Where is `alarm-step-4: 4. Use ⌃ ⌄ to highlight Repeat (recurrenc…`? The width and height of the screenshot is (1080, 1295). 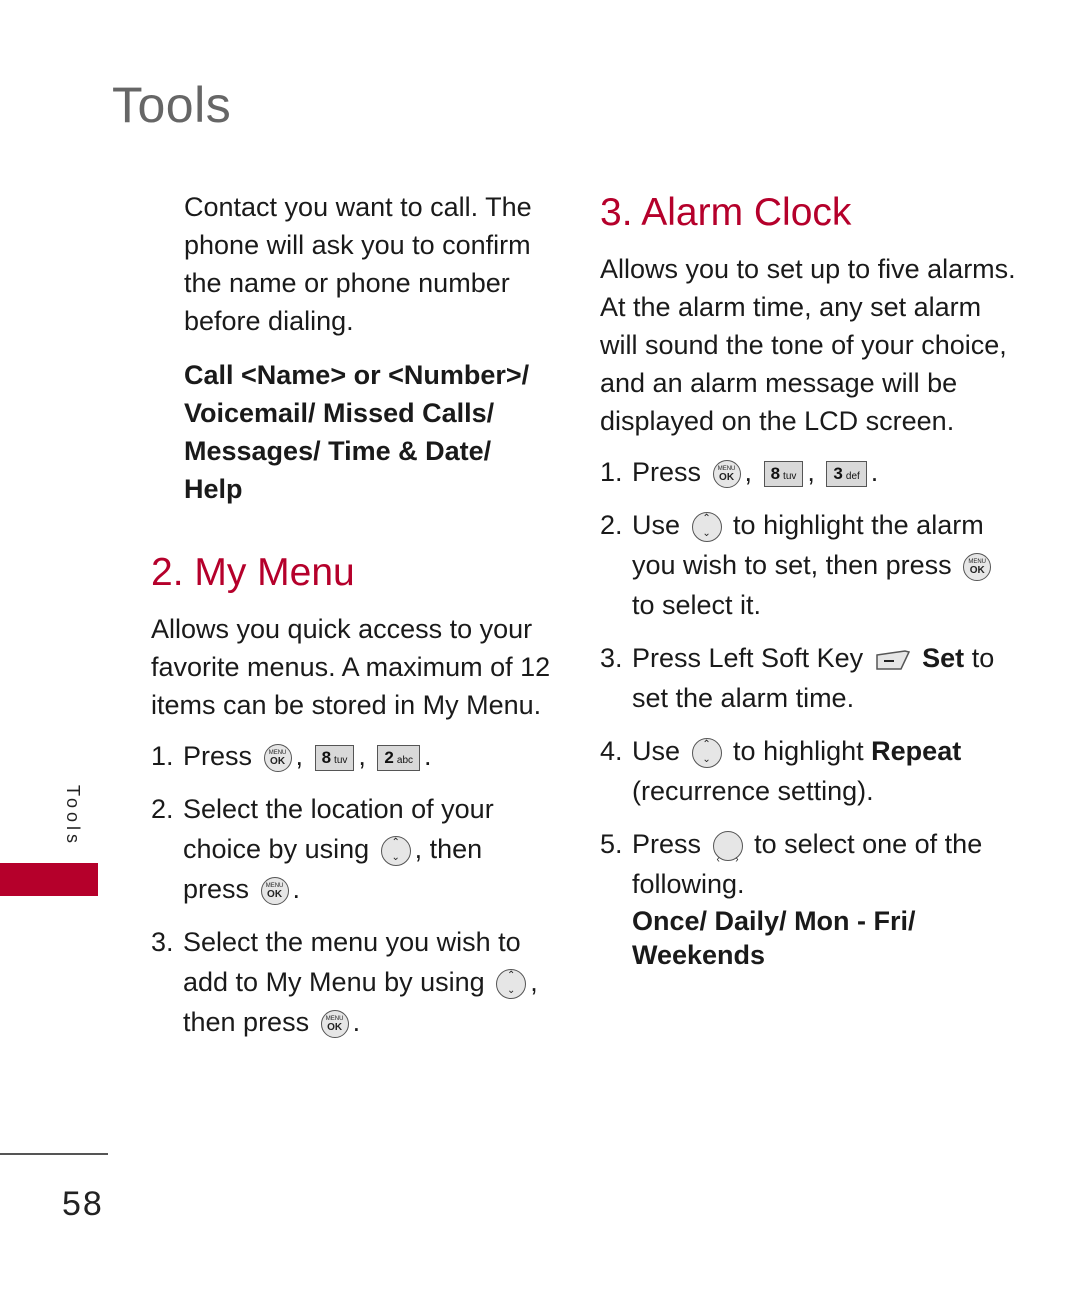
alarm-step-4: 4. Use ⌃ ⌄ to highlight Repeat (recurrenc… is located at coordinates (781, 771).